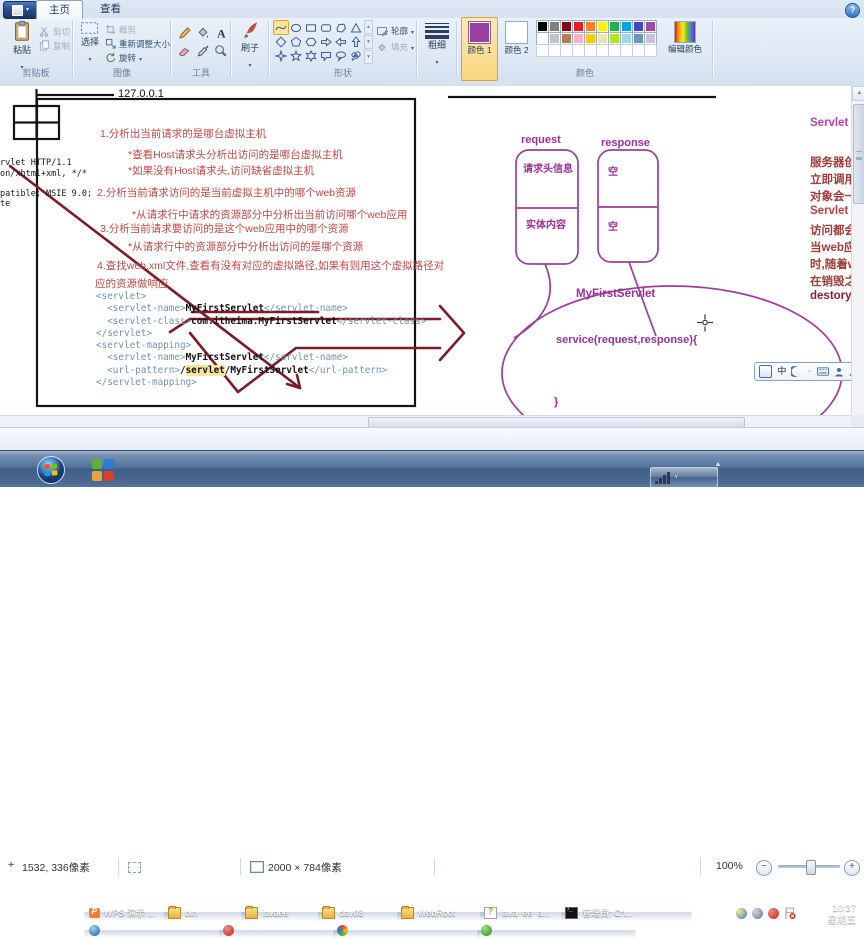 The width and height of the screenshot is (864, 939). What do you see at coordinates (281, 56) in the screenshot?
I see `star-4-shape-icon` at bounding box center [281, 56].